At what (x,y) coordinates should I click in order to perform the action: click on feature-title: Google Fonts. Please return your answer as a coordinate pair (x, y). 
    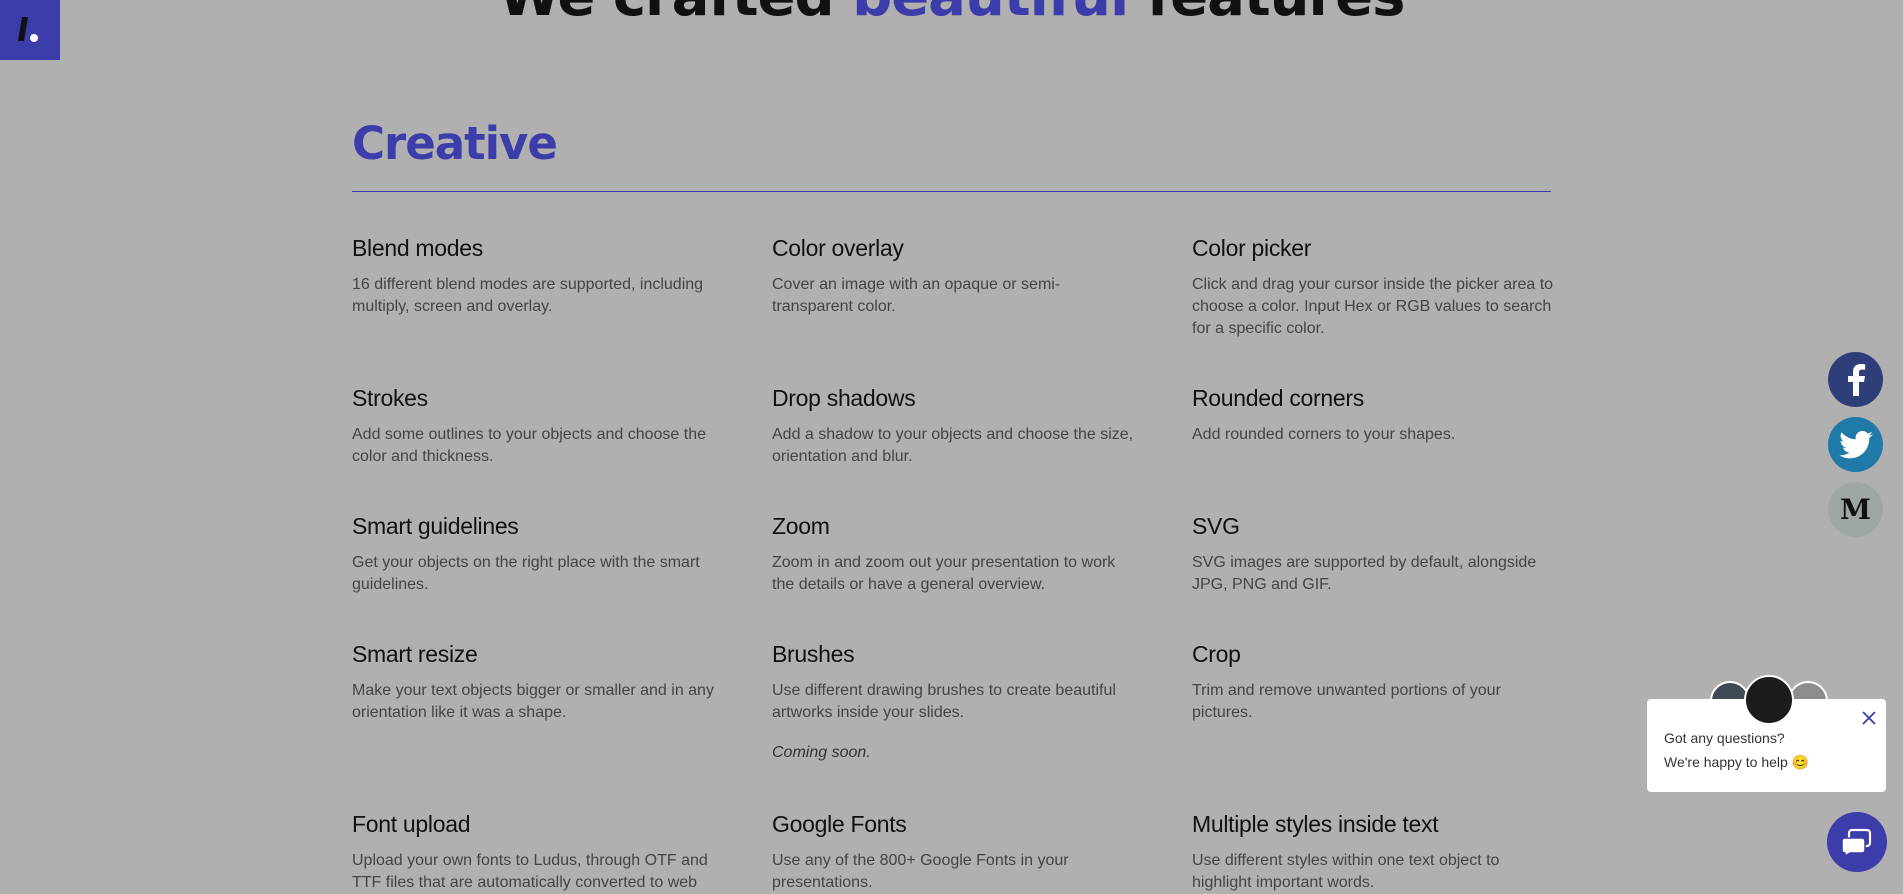
    Looking at the image, I should click on (839, 824).